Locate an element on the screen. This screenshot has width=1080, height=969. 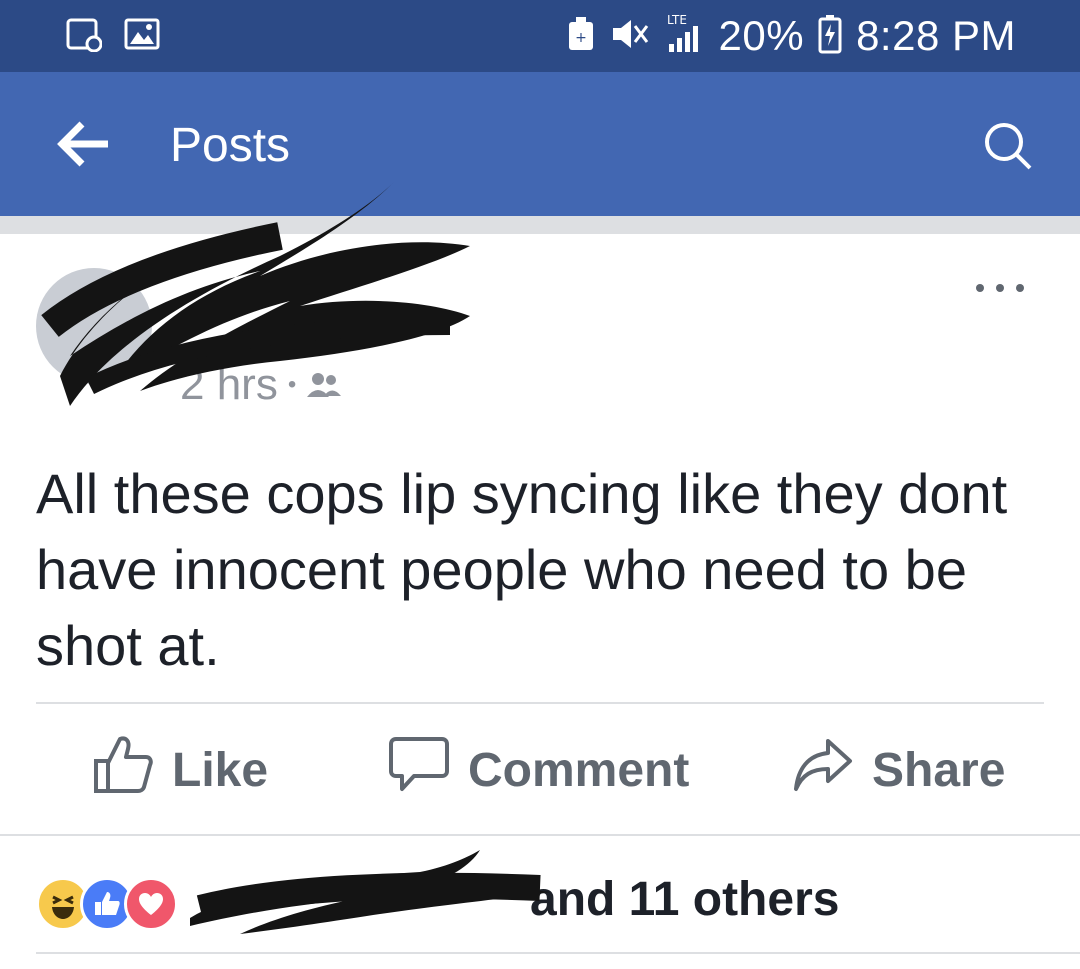
post-meta: 2 hrs • is located at coordinates (261, 385).